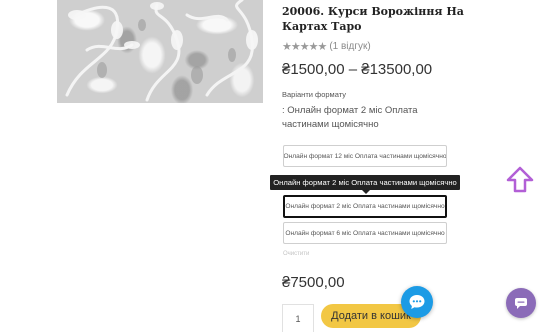  I want to click on messenger-button, so click(521, 303).